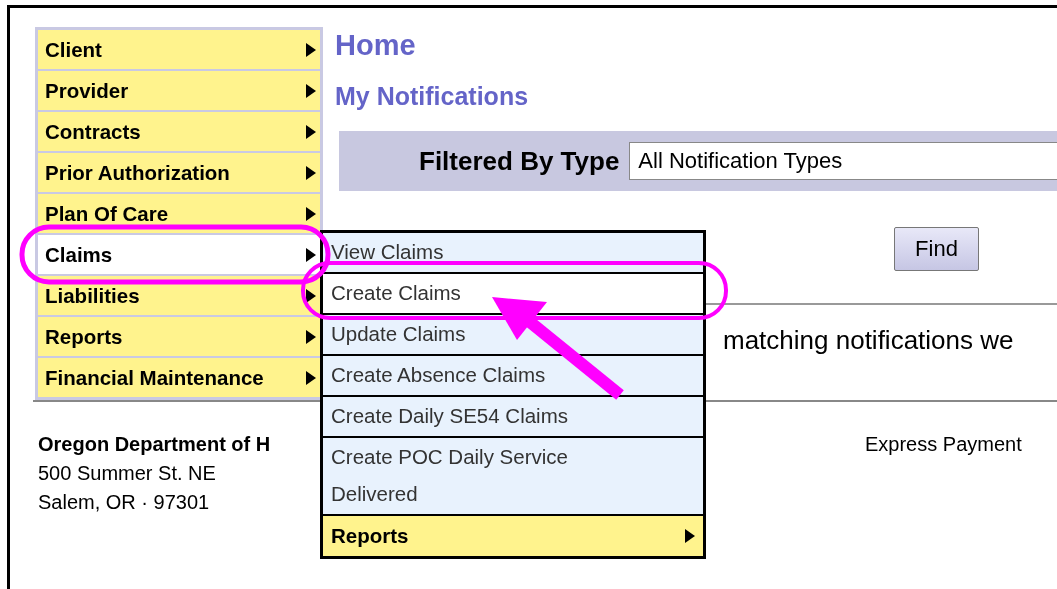  What do you see at coordinates (179, 254) in the screenshot?
I see `sidebar-item: Claims` at bounding box center [179, 254].